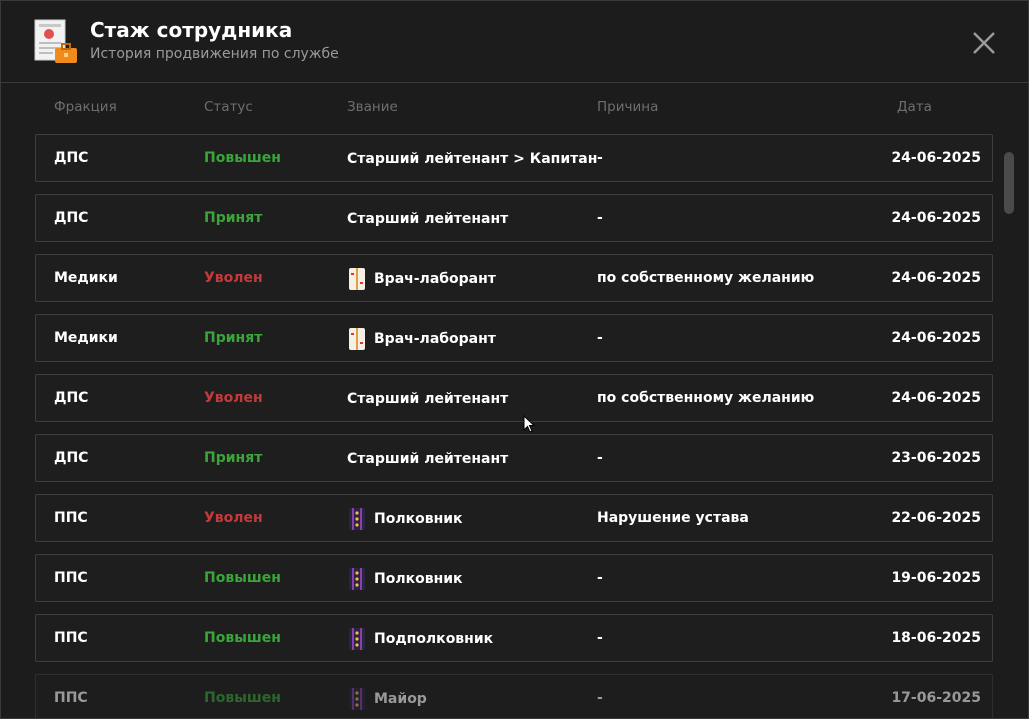 Image resolution: width=1029 pixels, height=719 pixels. I want to click on date-cell: 22-06-2025, so click(936, 518).